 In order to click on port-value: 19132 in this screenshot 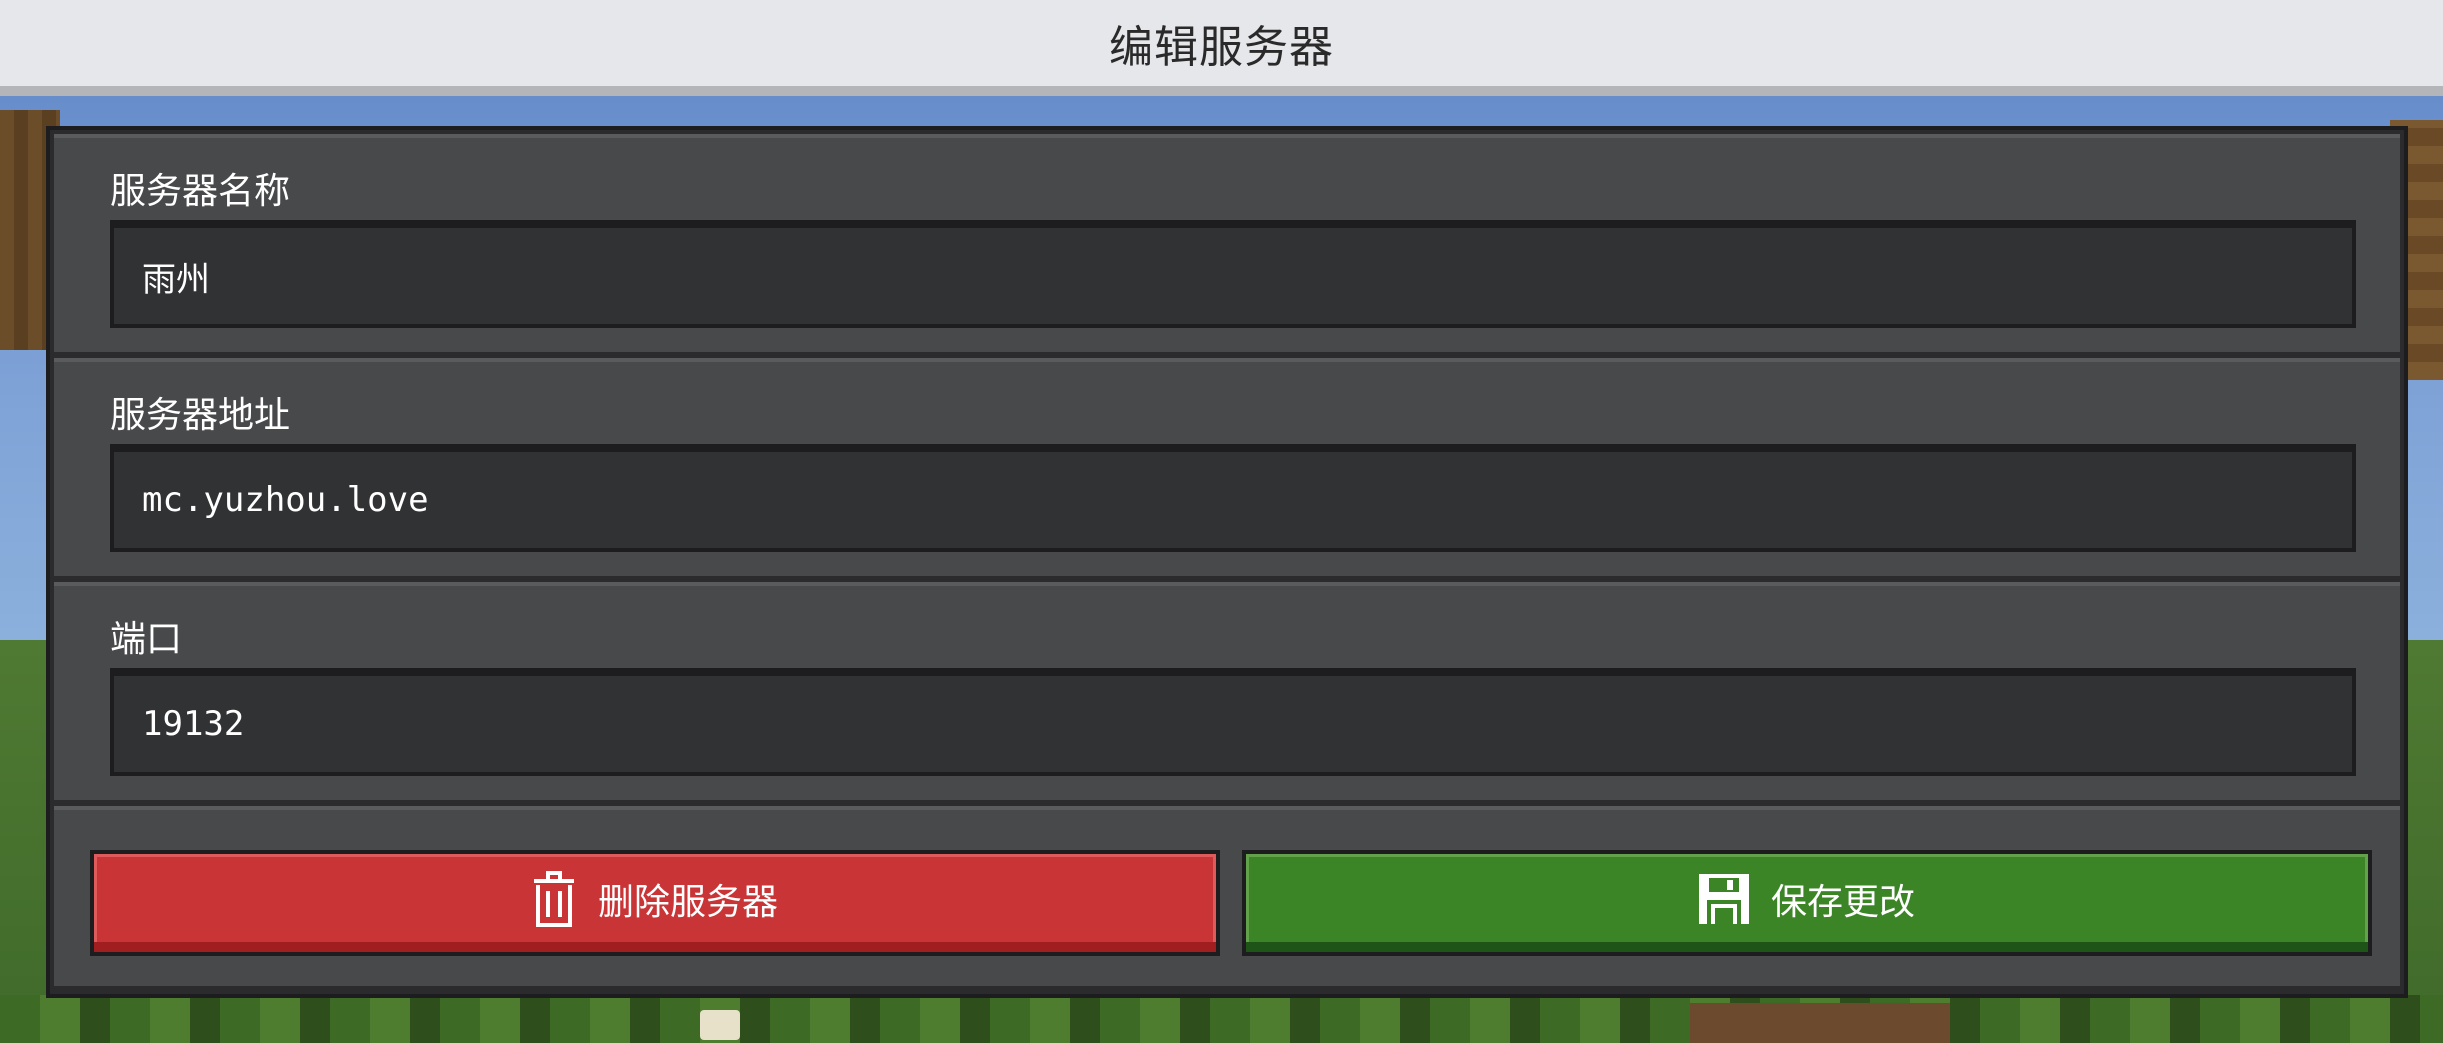, I will do `click(193, 724)`.